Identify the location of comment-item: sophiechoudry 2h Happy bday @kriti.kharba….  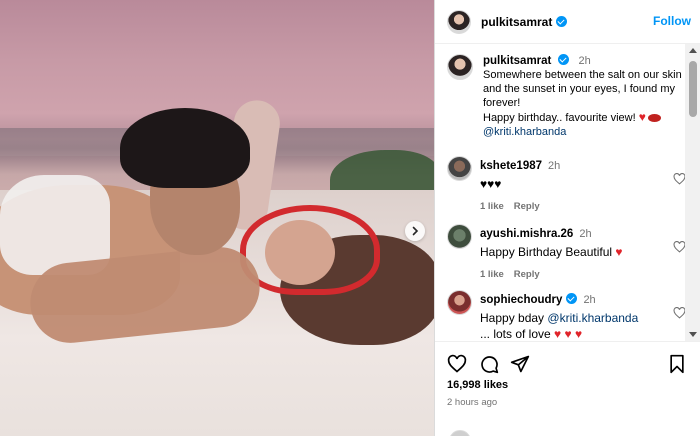
(566, 315).